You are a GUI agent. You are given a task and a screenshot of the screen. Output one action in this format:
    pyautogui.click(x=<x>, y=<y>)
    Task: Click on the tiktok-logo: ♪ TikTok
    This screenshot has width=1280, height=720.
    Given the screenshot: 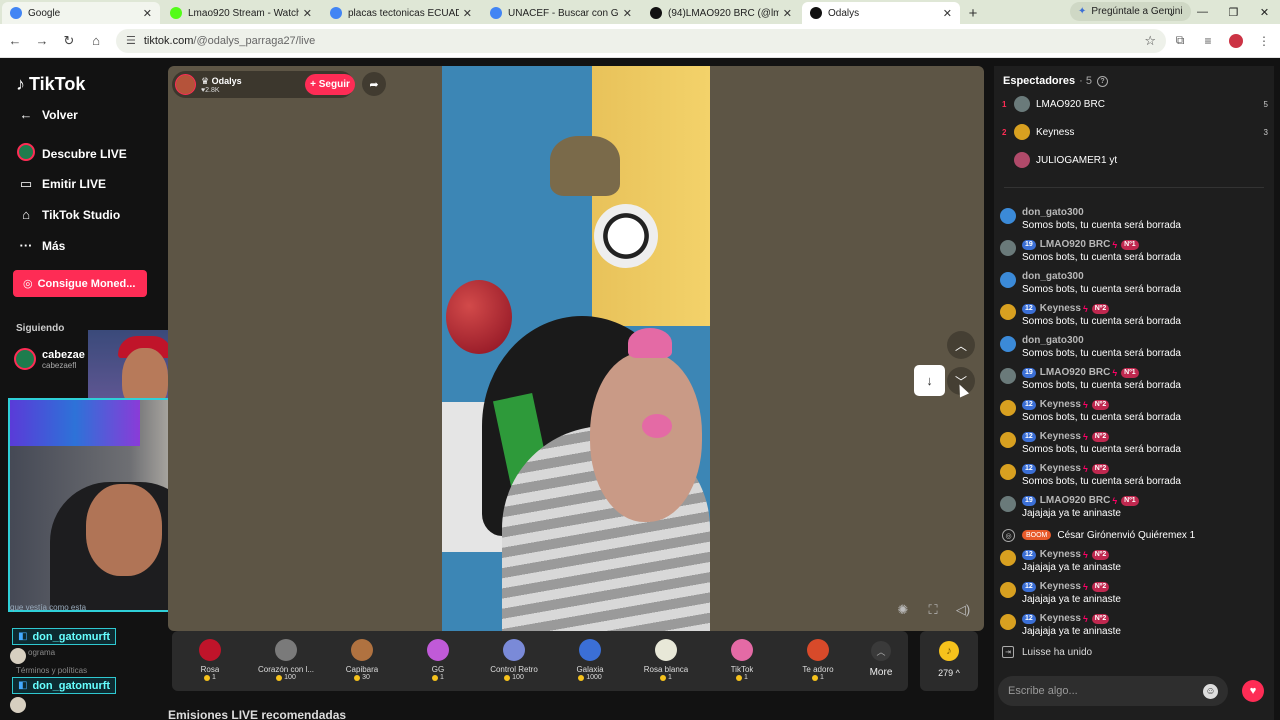 What is the action you would take?
    pyautogui.click(x=50, y=84)
    